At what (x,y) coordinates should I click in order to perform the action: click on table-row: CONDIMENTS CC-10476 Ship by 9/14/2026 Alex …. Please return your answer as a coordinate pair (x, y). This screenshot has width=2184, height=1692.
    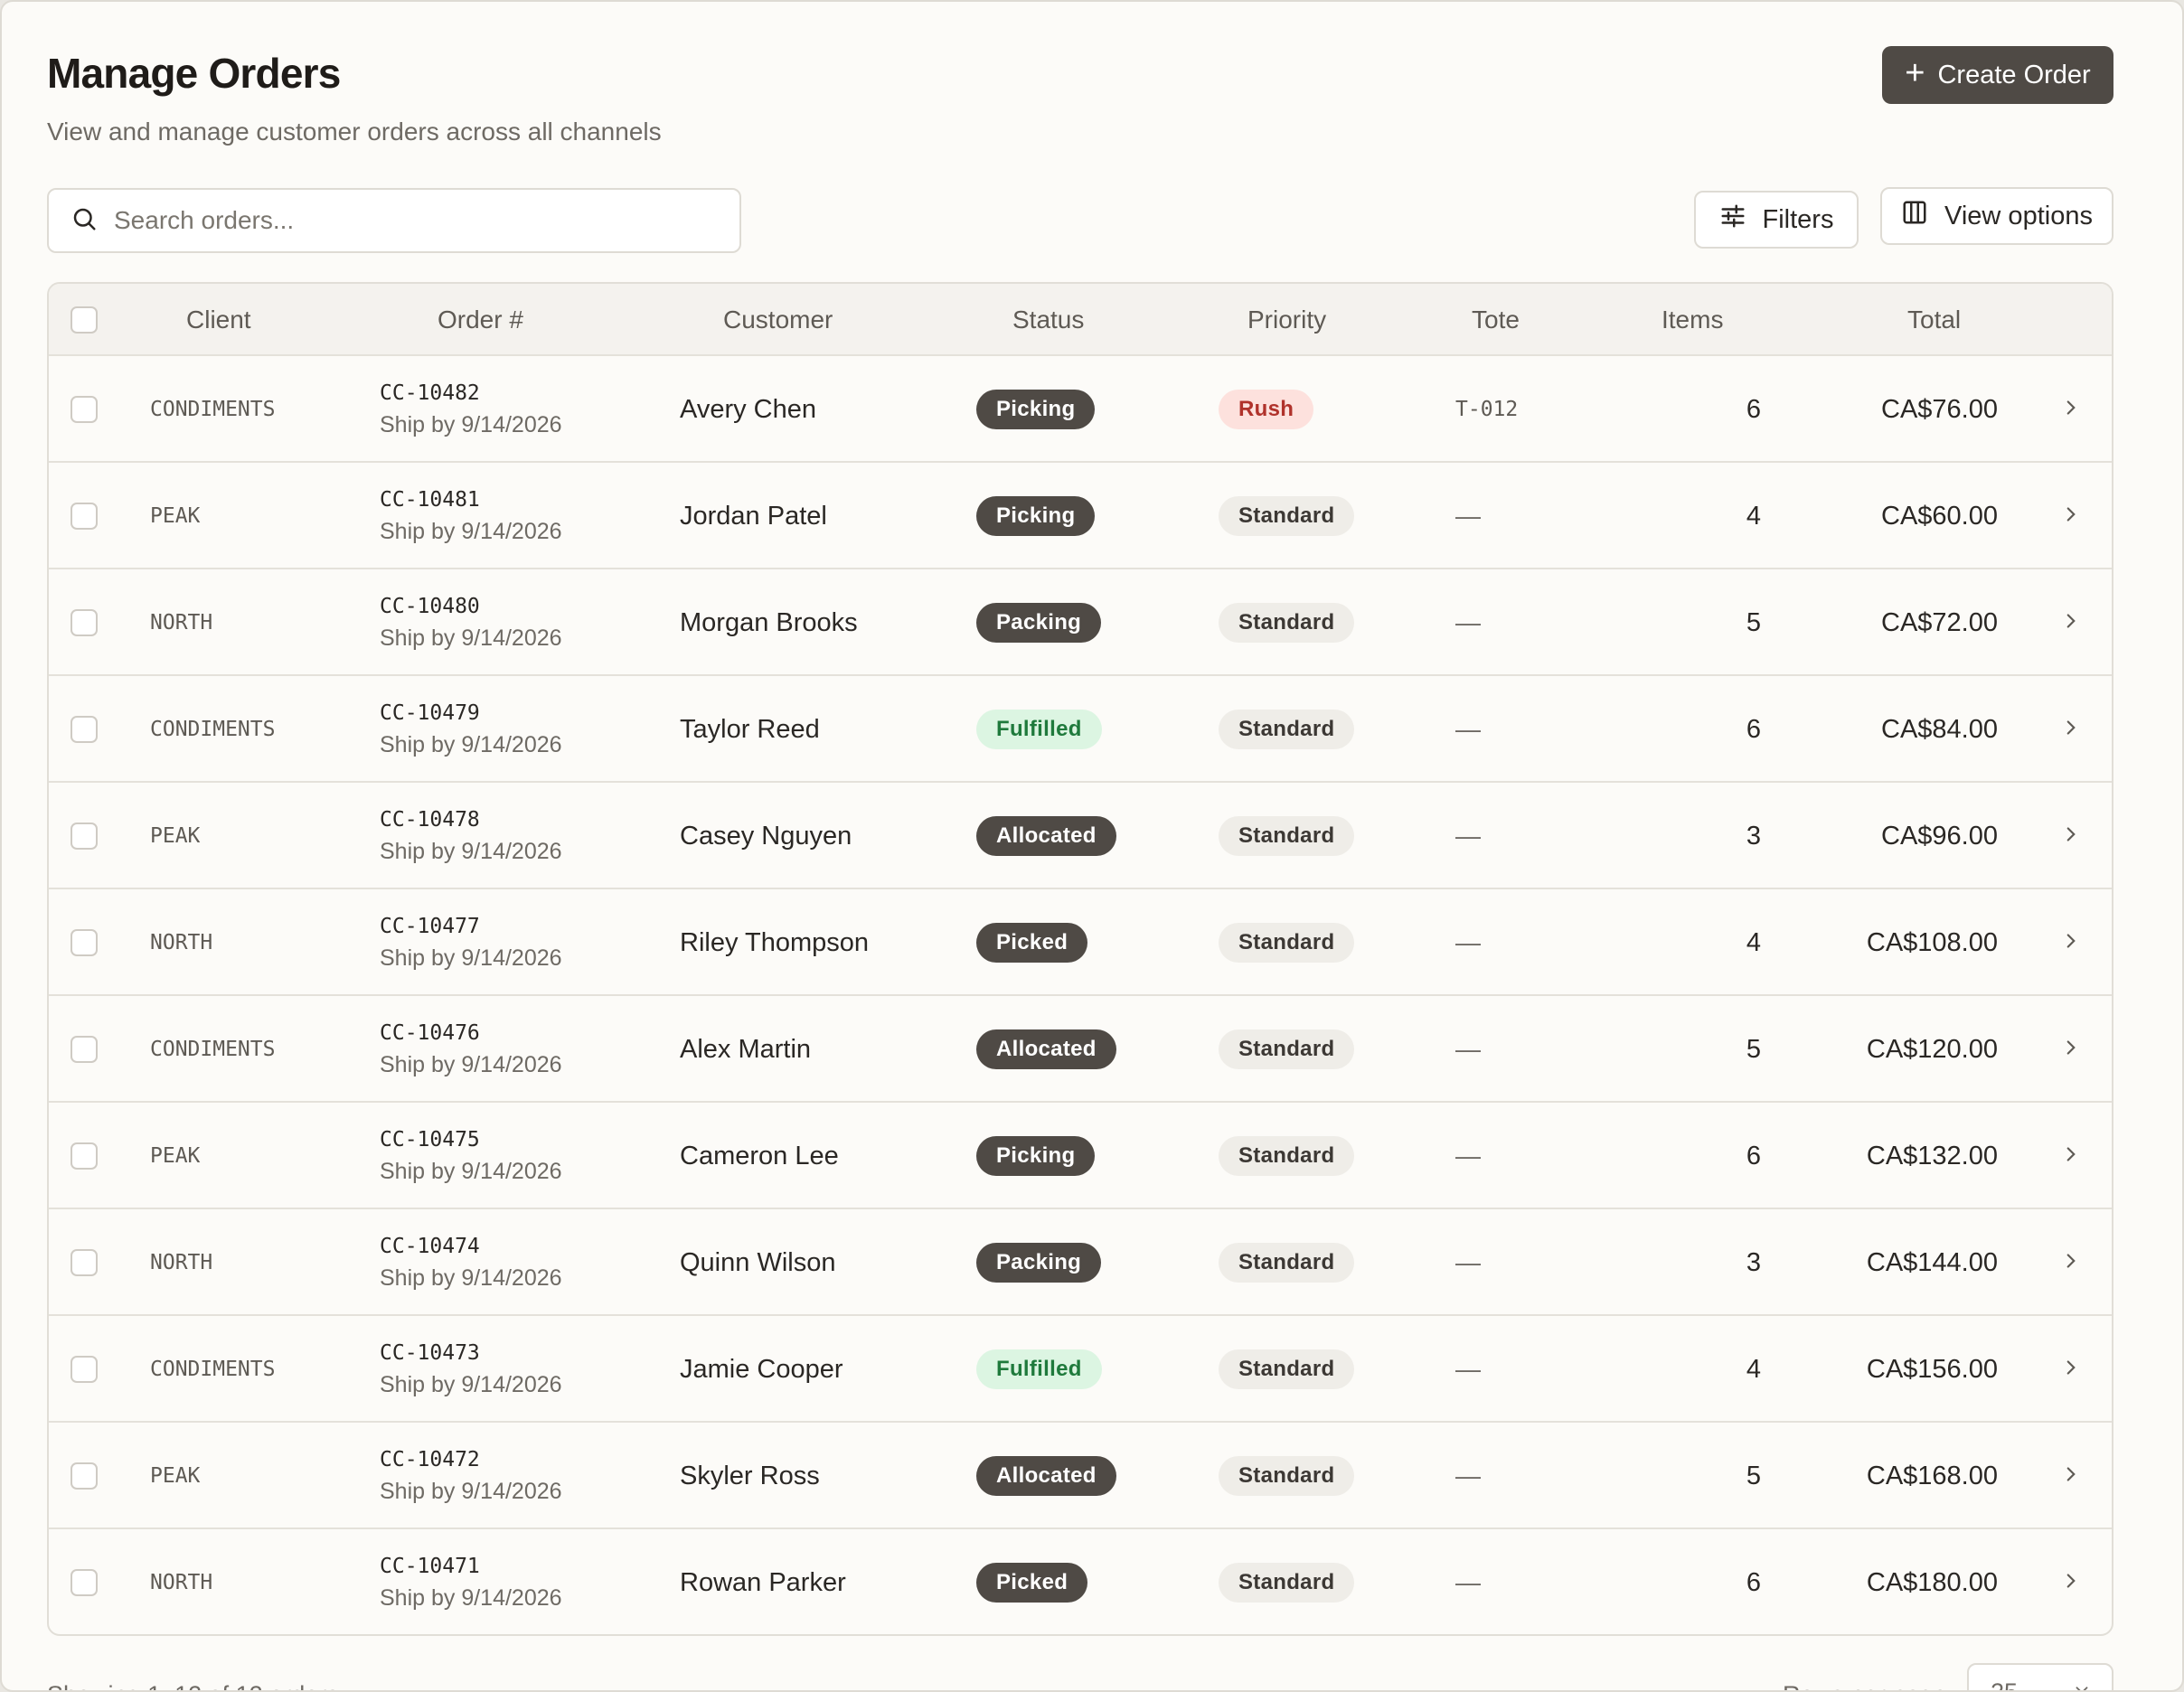
    Looking at the image, I should click on (1080, 1050).